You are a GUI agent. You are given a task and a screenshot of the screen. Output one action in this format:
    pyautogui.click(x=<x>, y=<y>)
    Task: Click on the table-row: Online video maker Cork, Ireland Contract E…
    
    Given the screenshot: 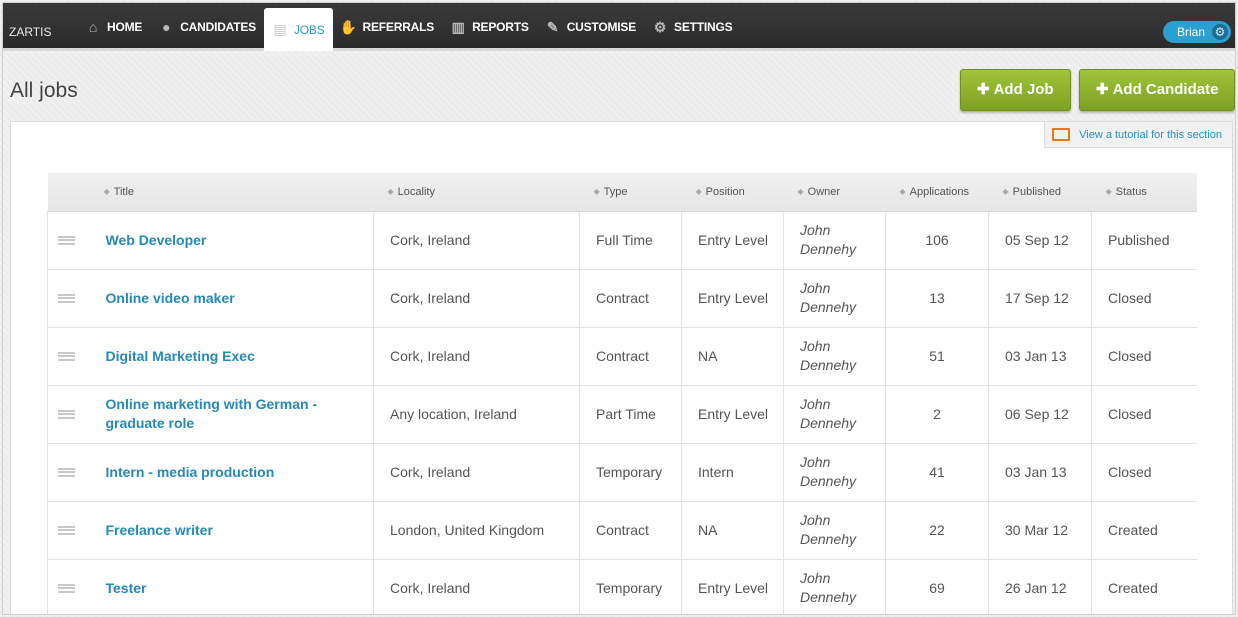 What is the action you would take?
    pyautogui.click(x=622, y=298)
    